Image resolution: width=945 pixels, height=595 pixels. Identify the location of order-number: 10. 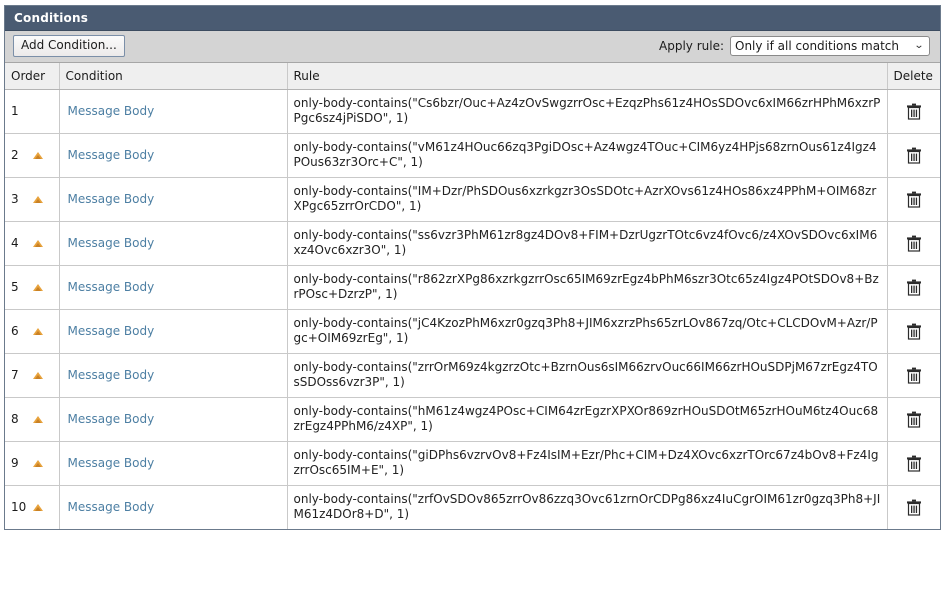
(19, 507).